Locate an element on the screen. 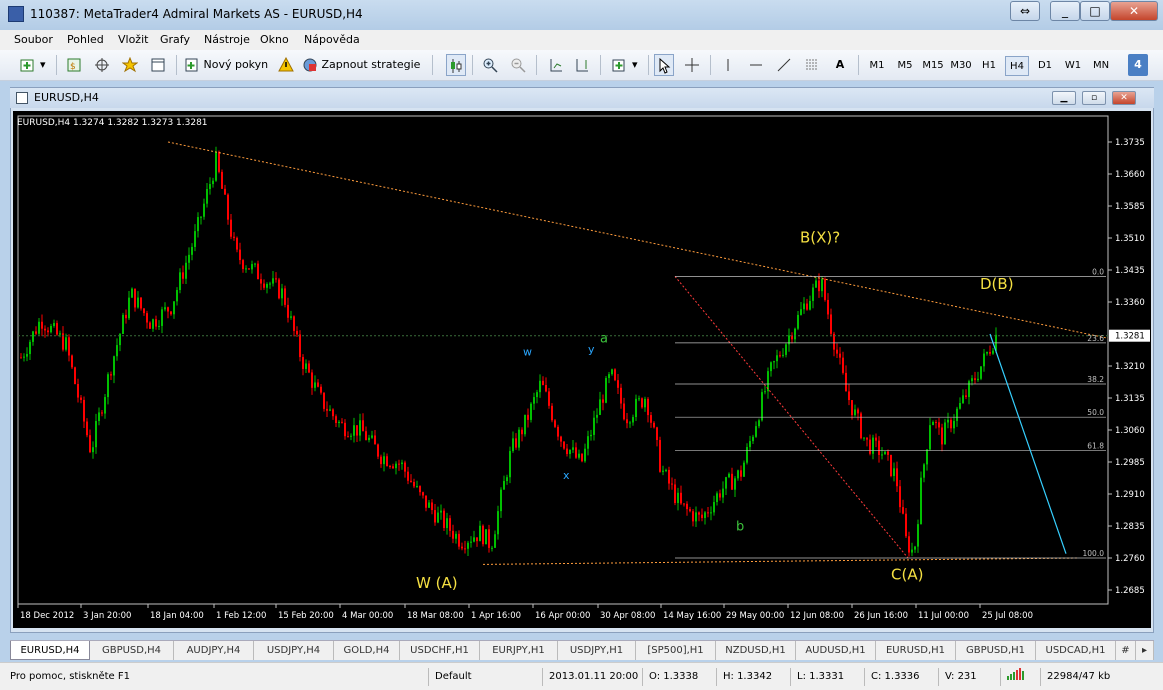 The width and height of the screenshot is (1163, 690). tab-eurusd-h1: EURUSD,H1 is located at coordinates (916, 650).